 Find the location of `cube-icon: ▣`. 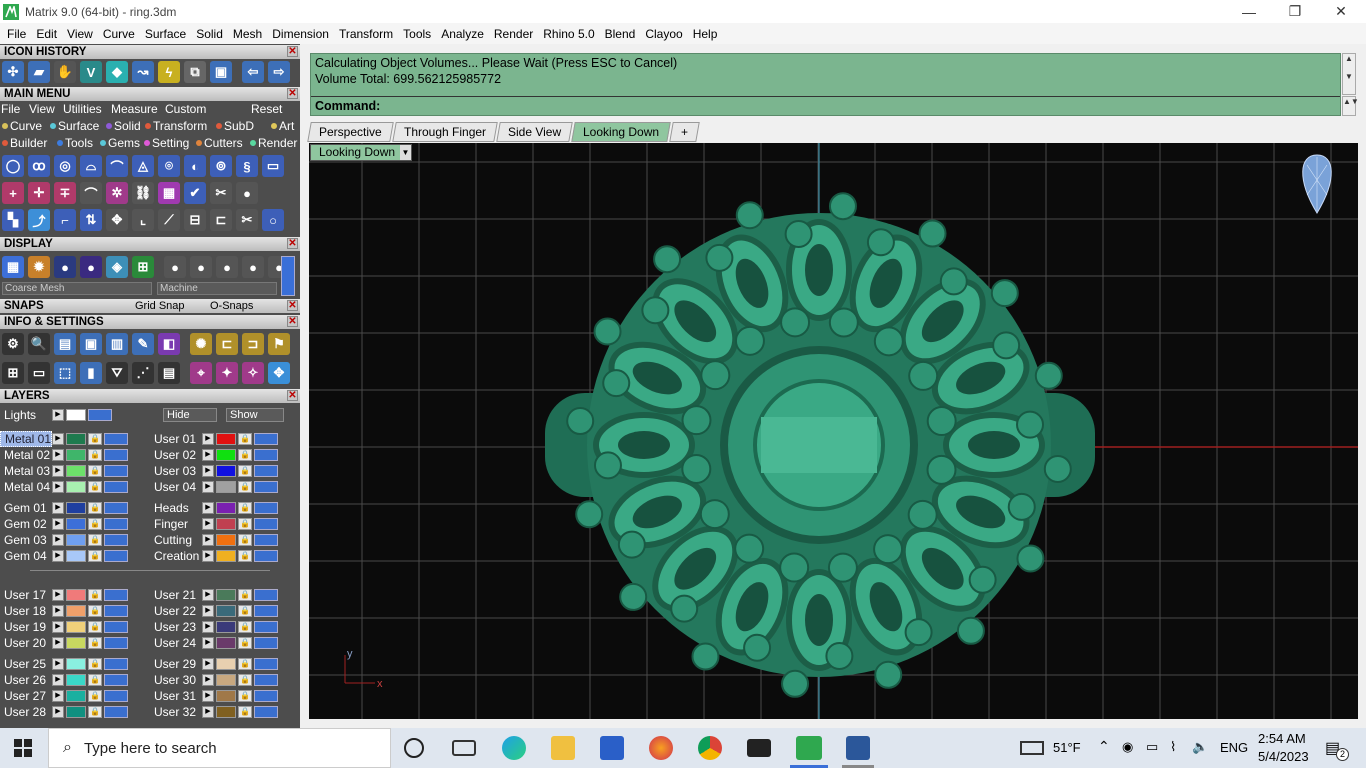

cube-icon: ▣ is located at coordinates (91, 344).